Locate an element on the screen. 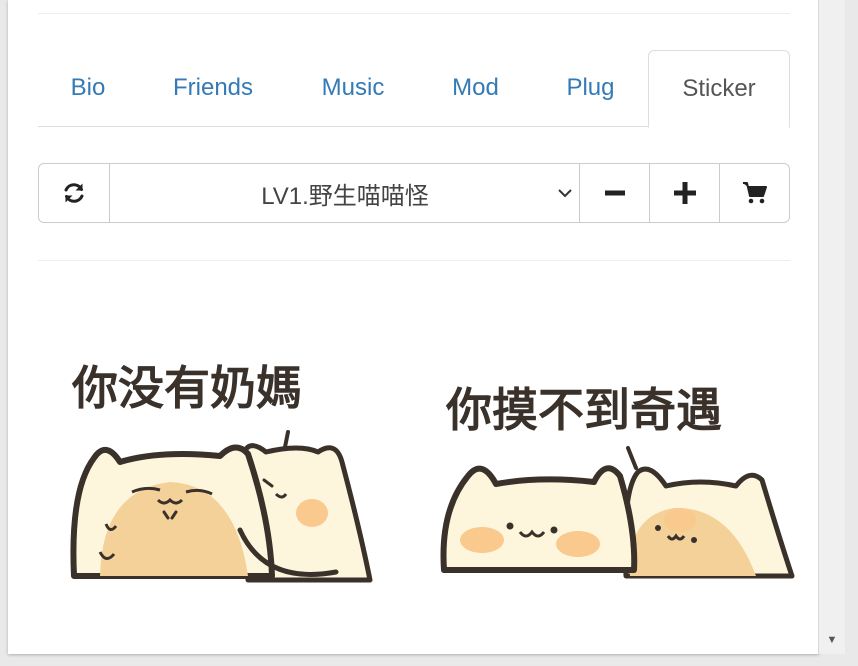  refresh-button is located at coordinates (74, 193).